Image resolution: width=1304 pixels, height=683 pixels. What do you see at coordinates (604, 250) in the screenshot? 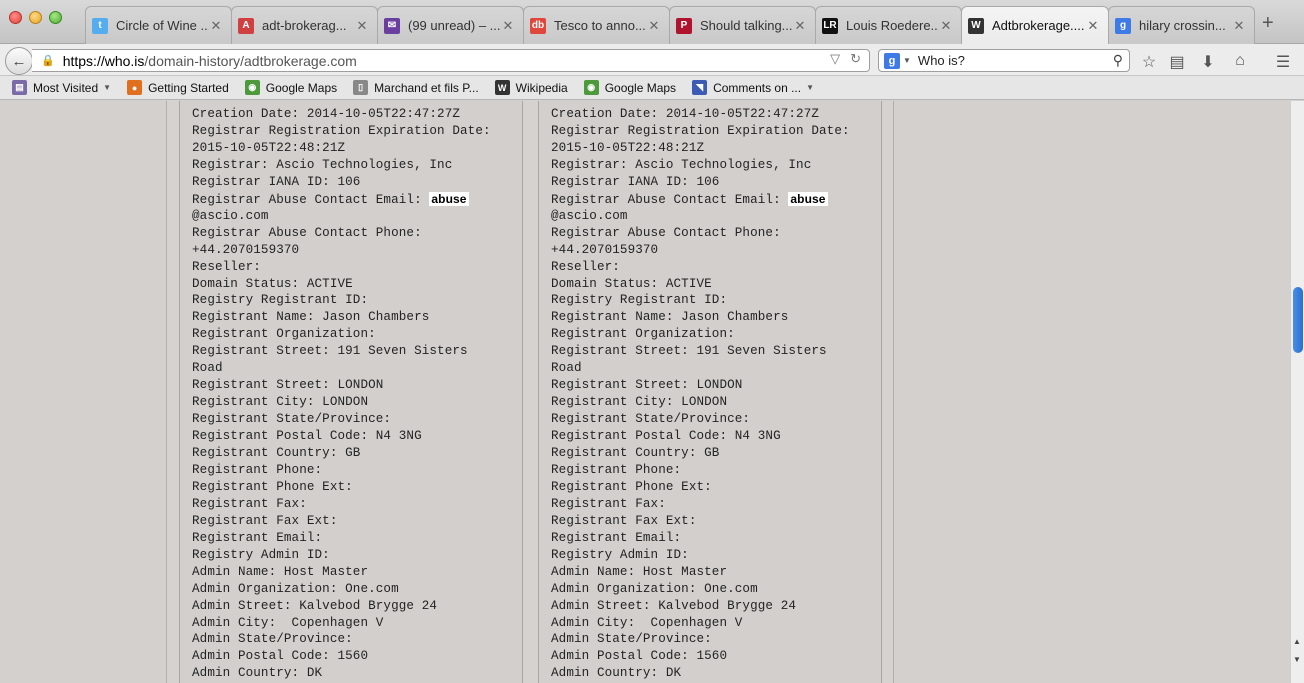
I see `whois-line: +44.2070159370` at bounding box center [604, 250].